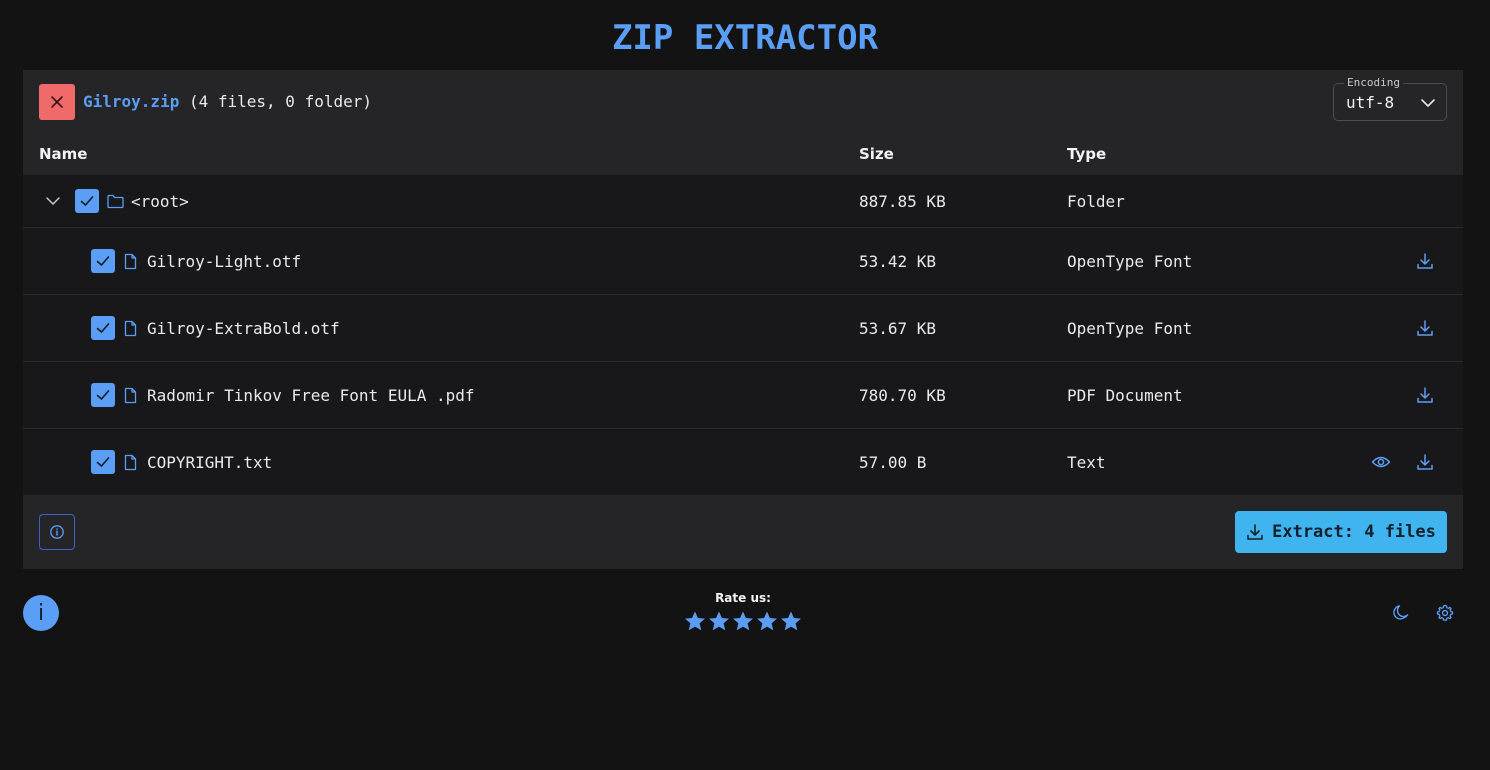  I want to click on column-size: Size, so click(876, 154).